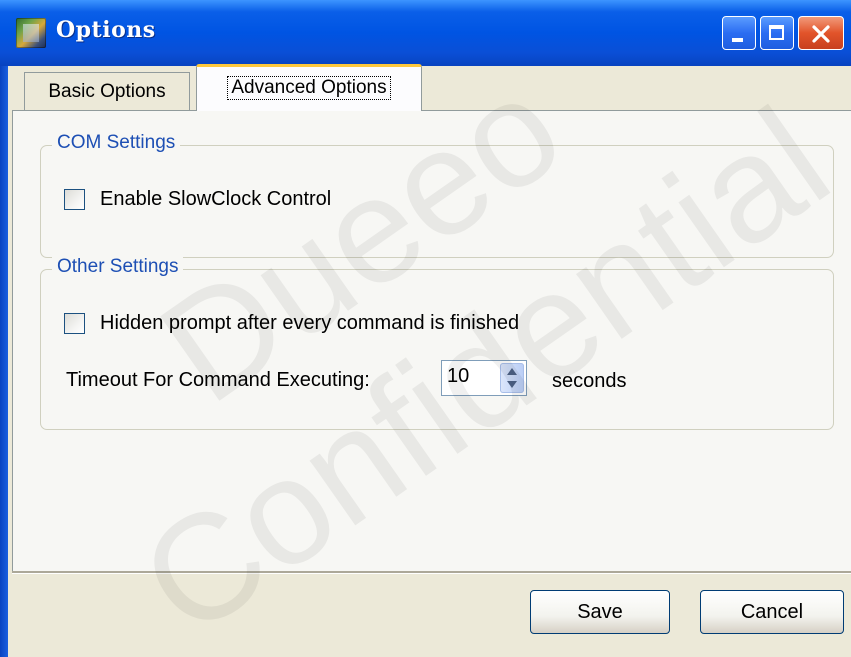 This screenshot has height=657, width=851. I want to click on title-bar: Options, so click(425, 33).